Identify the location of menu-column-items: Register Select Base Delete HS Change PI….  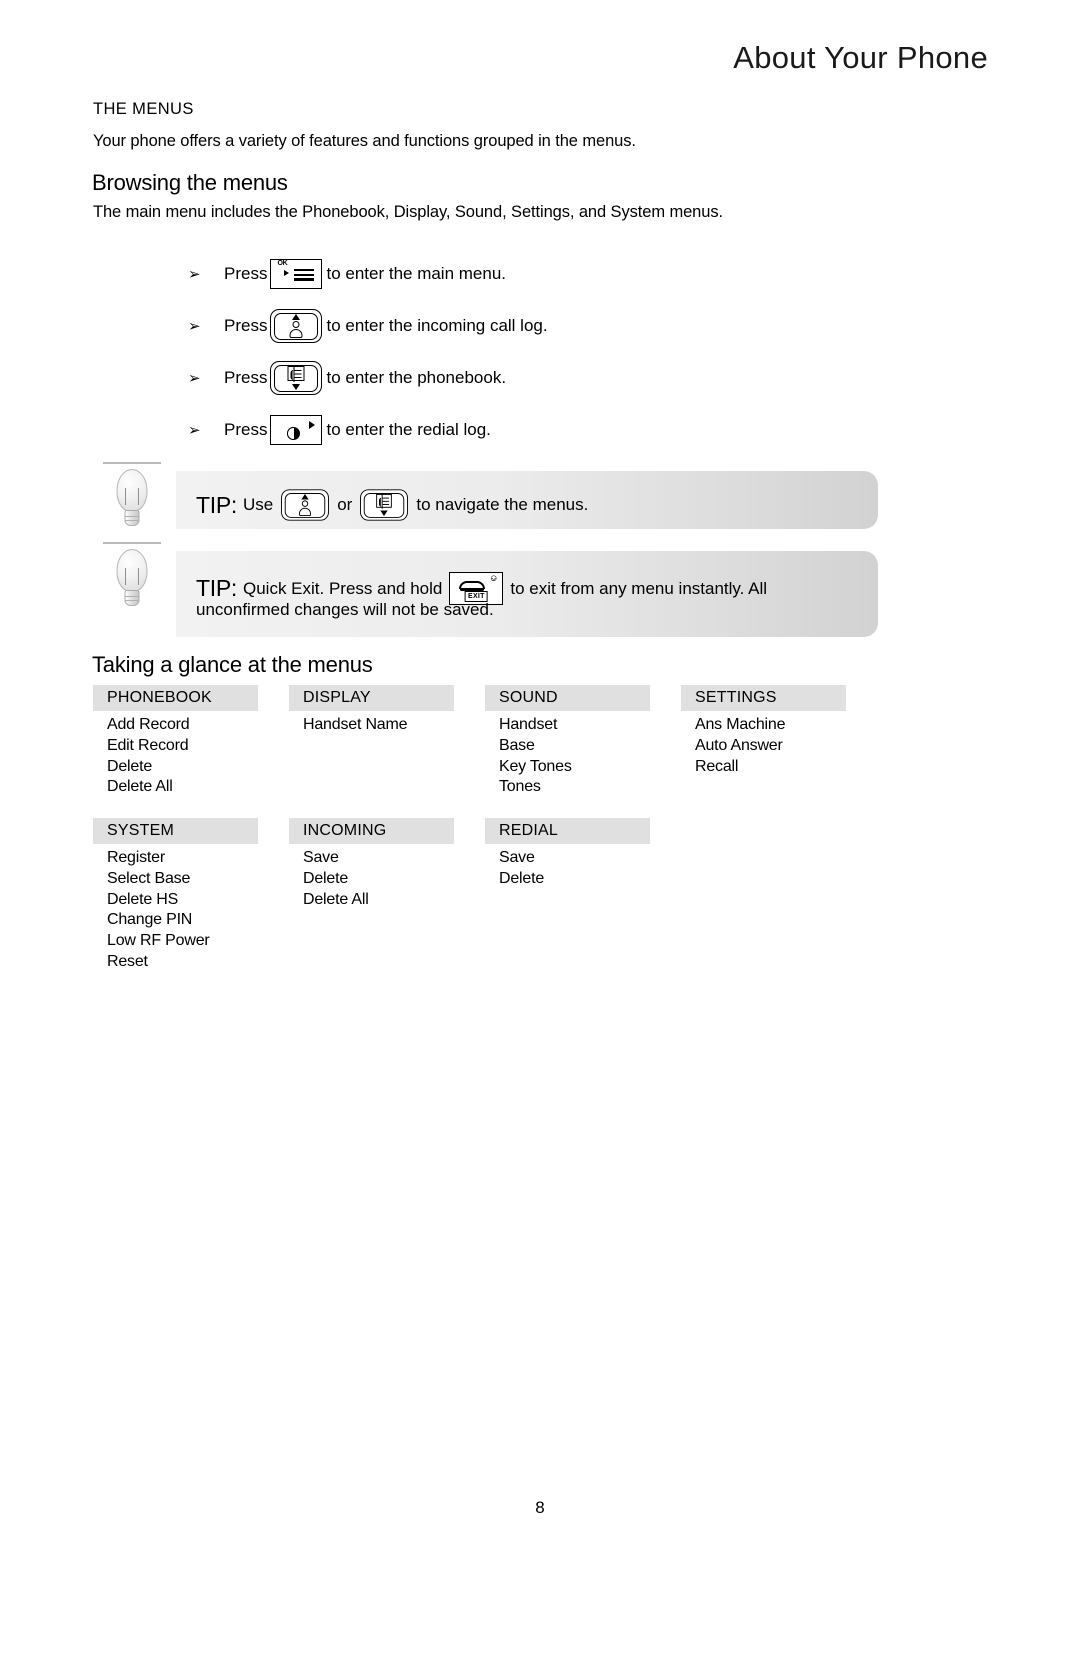
(175, 908).